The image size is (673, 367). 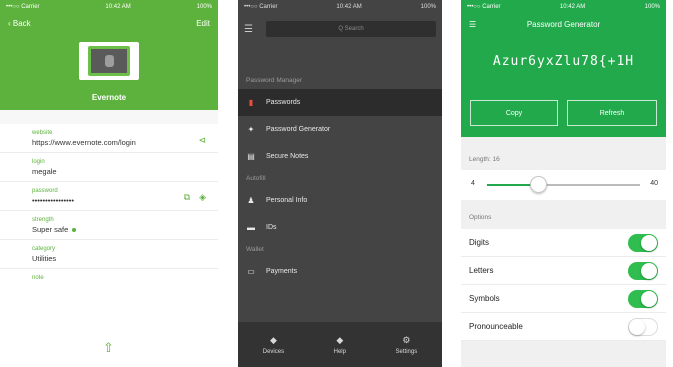 What do you see at coordinates (643, 242) in the screenshot?
I see `digits-toggle` at bounding box center [643, 242].